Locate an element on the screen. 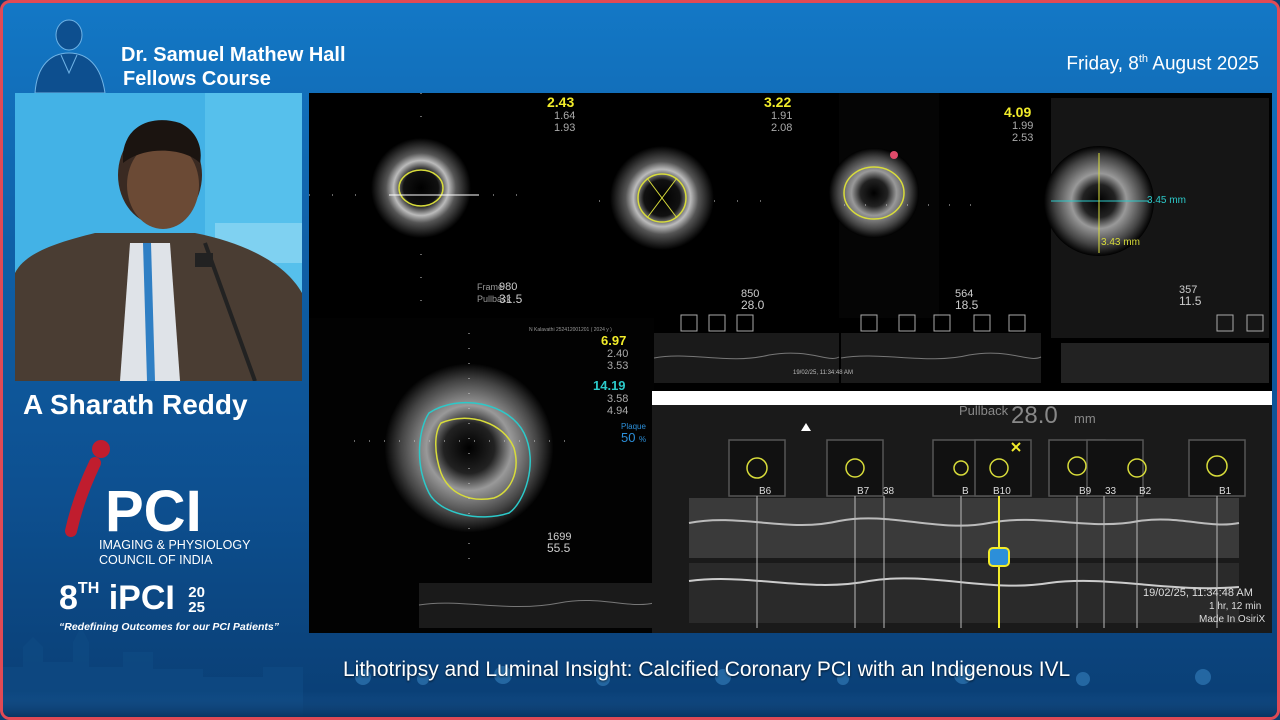 This screenshot has height=720, width=1280. date-suffix: August 2025 is located at coordinates (1203, 64).